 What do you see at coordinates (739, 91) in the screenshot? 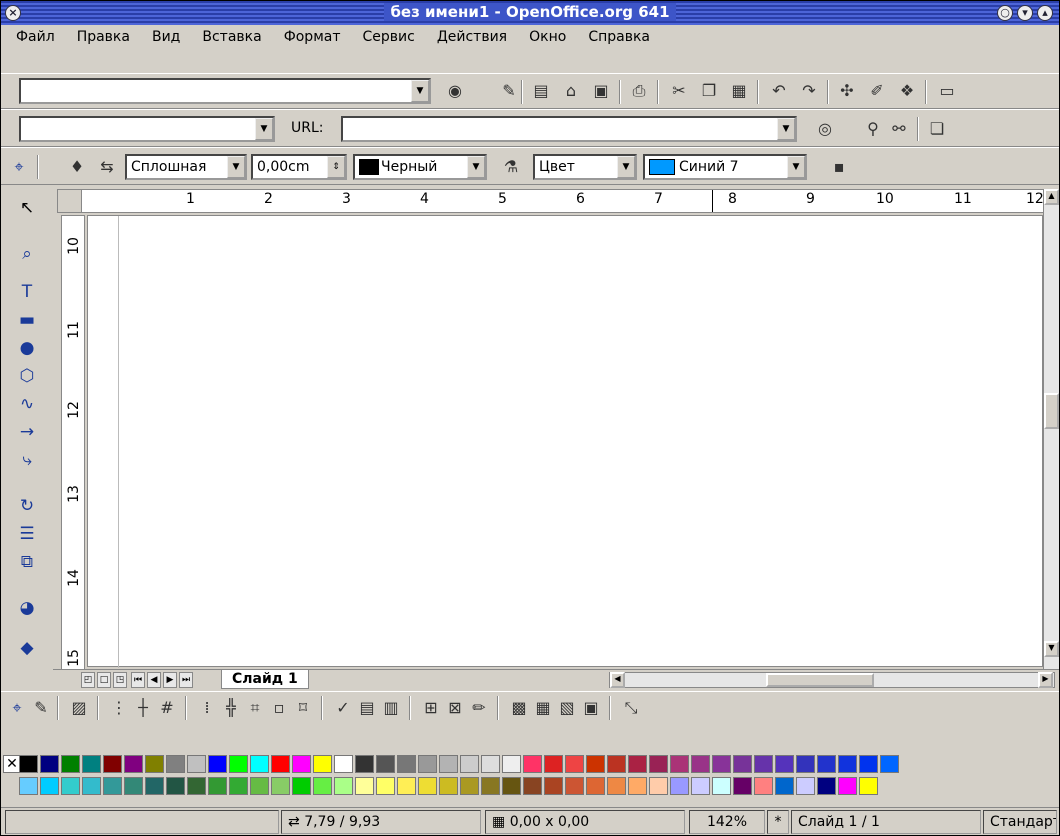
I see `paste-icon: ▦` at bounding box center [739, 91].